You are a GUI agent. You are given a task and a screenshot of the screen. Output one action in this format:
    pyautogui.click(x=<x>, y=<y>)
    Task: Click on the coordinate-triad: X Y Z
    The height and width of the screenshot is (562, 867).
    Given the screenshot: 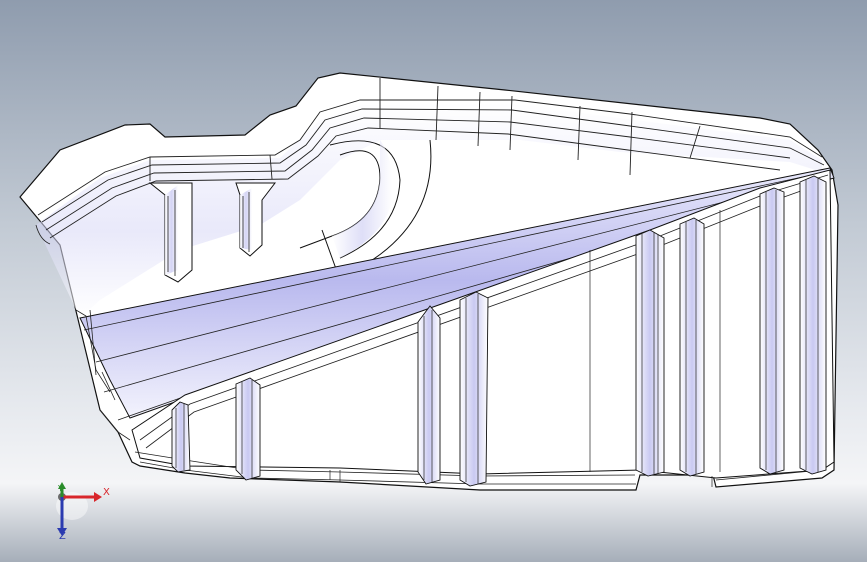 What is the action you would take?
    pyautogui.click(x=80, y=511)
    